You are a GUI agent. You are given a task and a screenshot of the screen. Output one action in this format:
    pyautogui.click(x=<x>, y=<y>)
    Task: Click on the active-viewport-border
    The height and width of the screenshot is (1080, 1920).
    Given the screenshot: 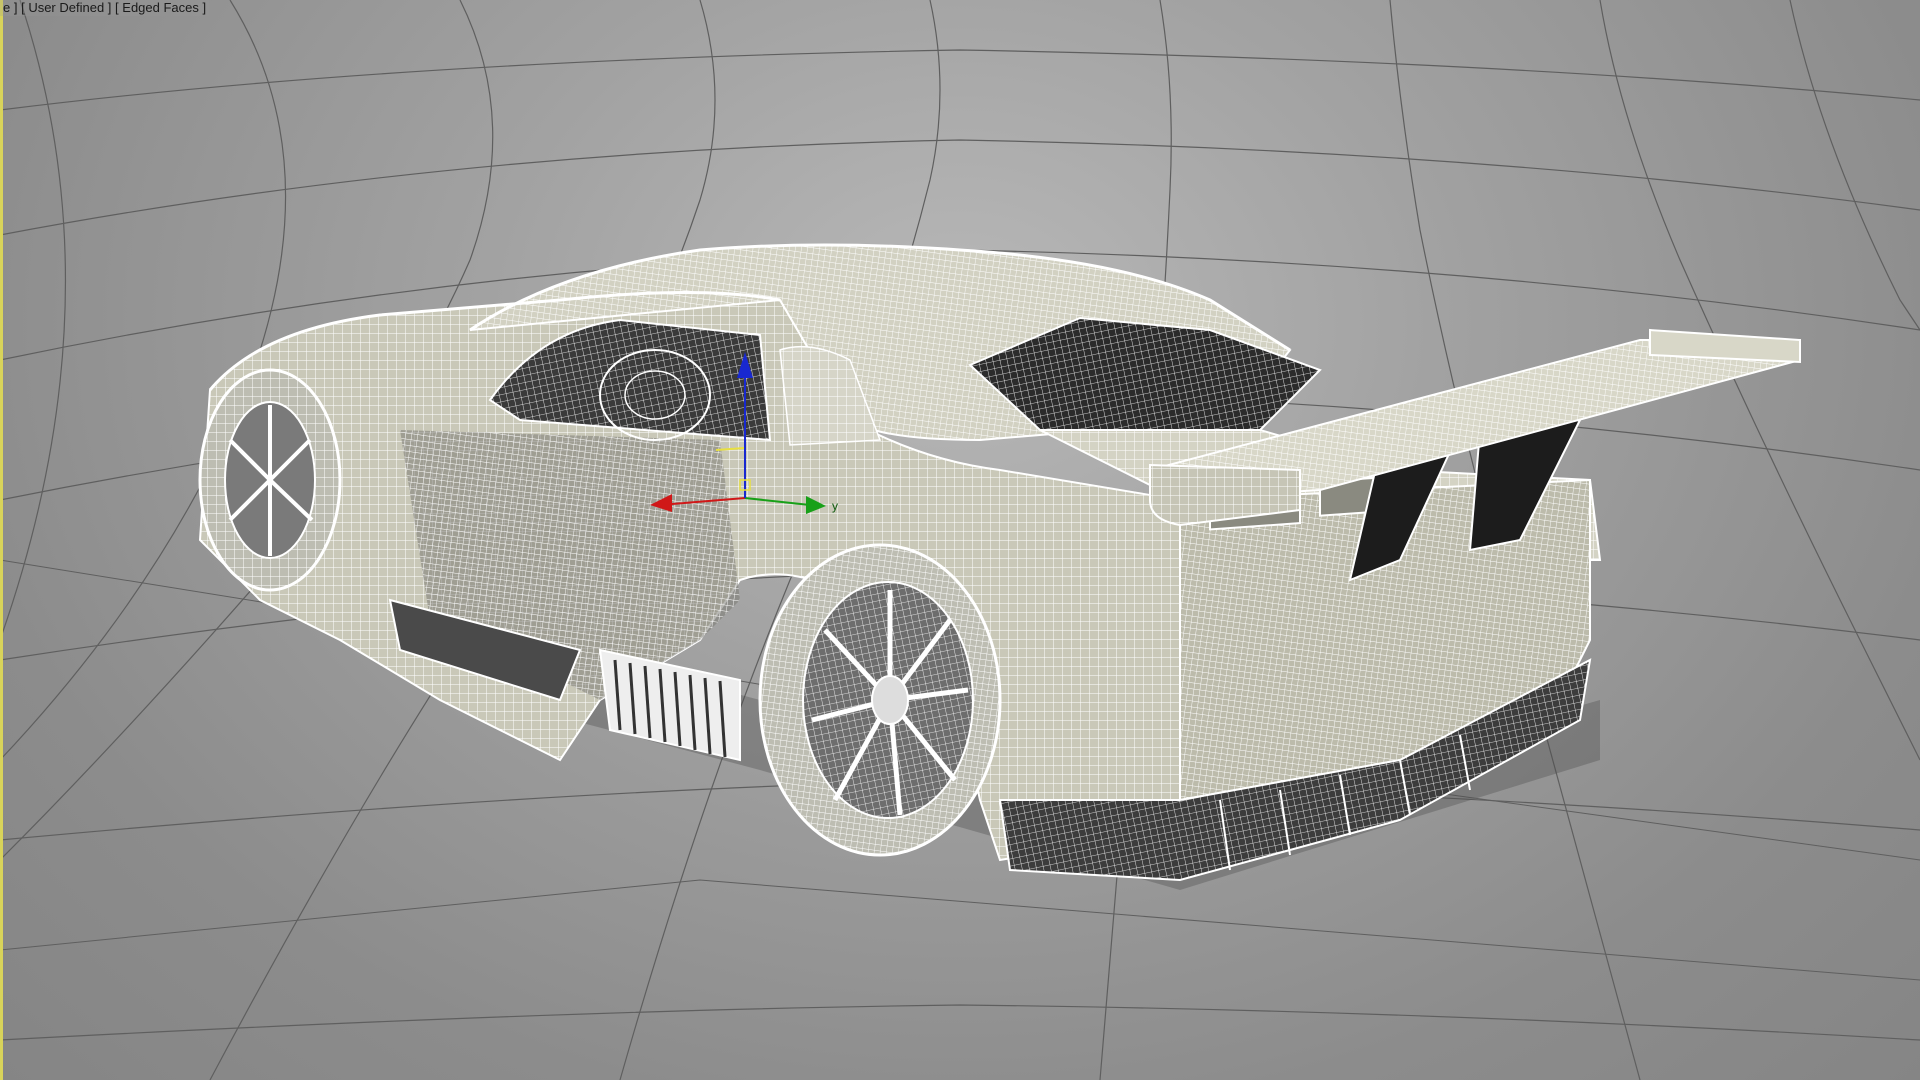 What is the action you would take?
    pyautogui.click(x=1, y=540)
    